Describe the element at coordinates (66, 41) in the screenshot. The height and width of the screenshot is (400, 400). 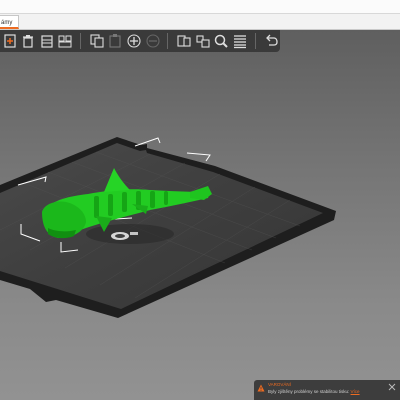
I see `arrange-icon` at that location.